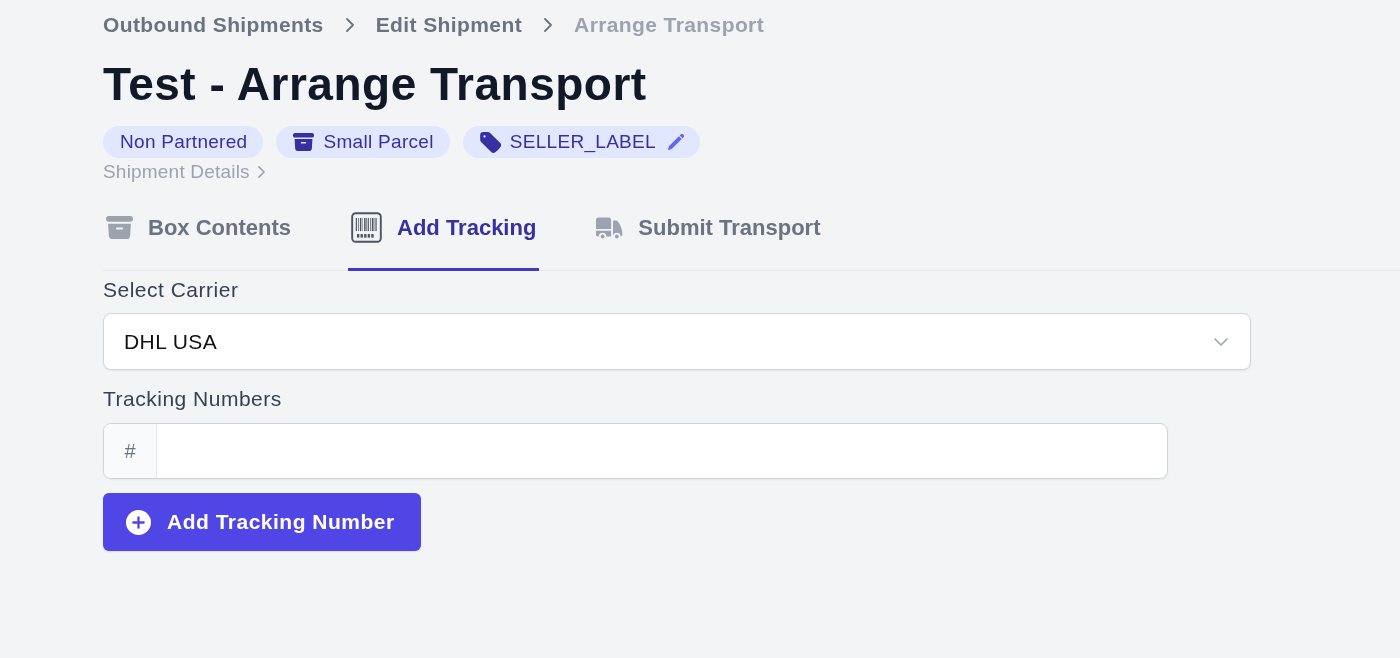 The width and height of the screenshot is (1400, 658). What do you see at coordinates (610, 227) in the screenshot?
I see `truck-icon` at bounding box center [610, 227].